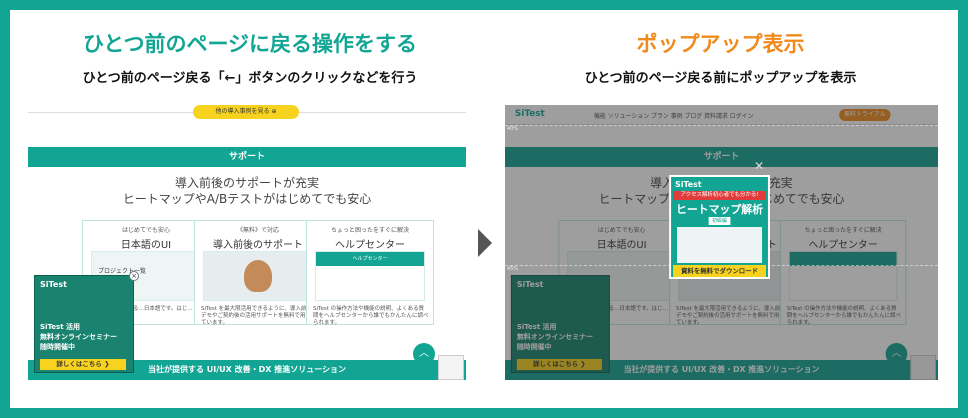 This screenshot has height=418, width=968. What do you see at coordinates (719, 271) in the screenshot?
I see `popup-download-button: 資料を無料でダウンロード` at bounding box center [719, 271].